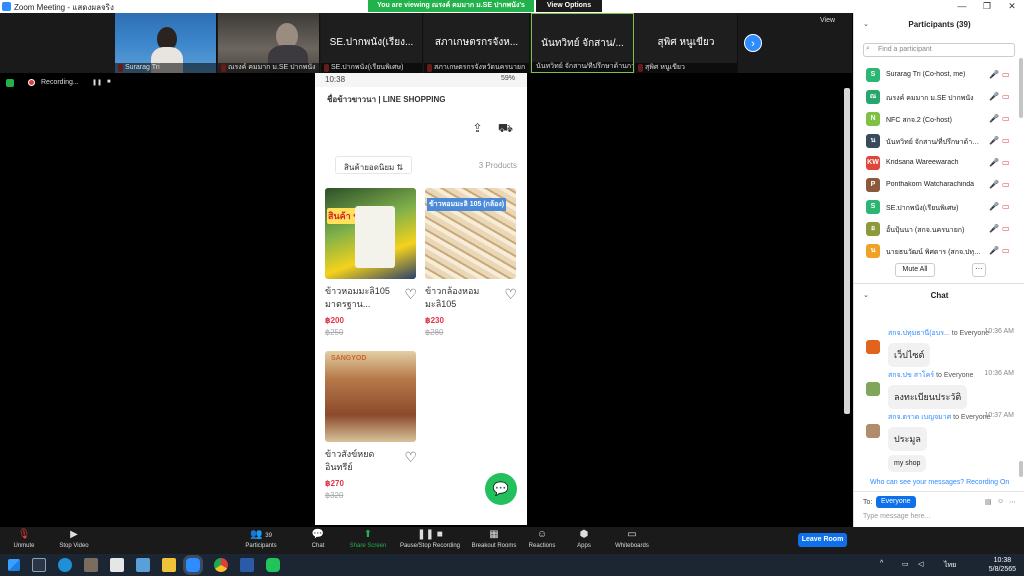  What do you see at coordinates (569, 6) in the screenshot?
I see `view-options-button: View Options` at bounding box center [569, 6].